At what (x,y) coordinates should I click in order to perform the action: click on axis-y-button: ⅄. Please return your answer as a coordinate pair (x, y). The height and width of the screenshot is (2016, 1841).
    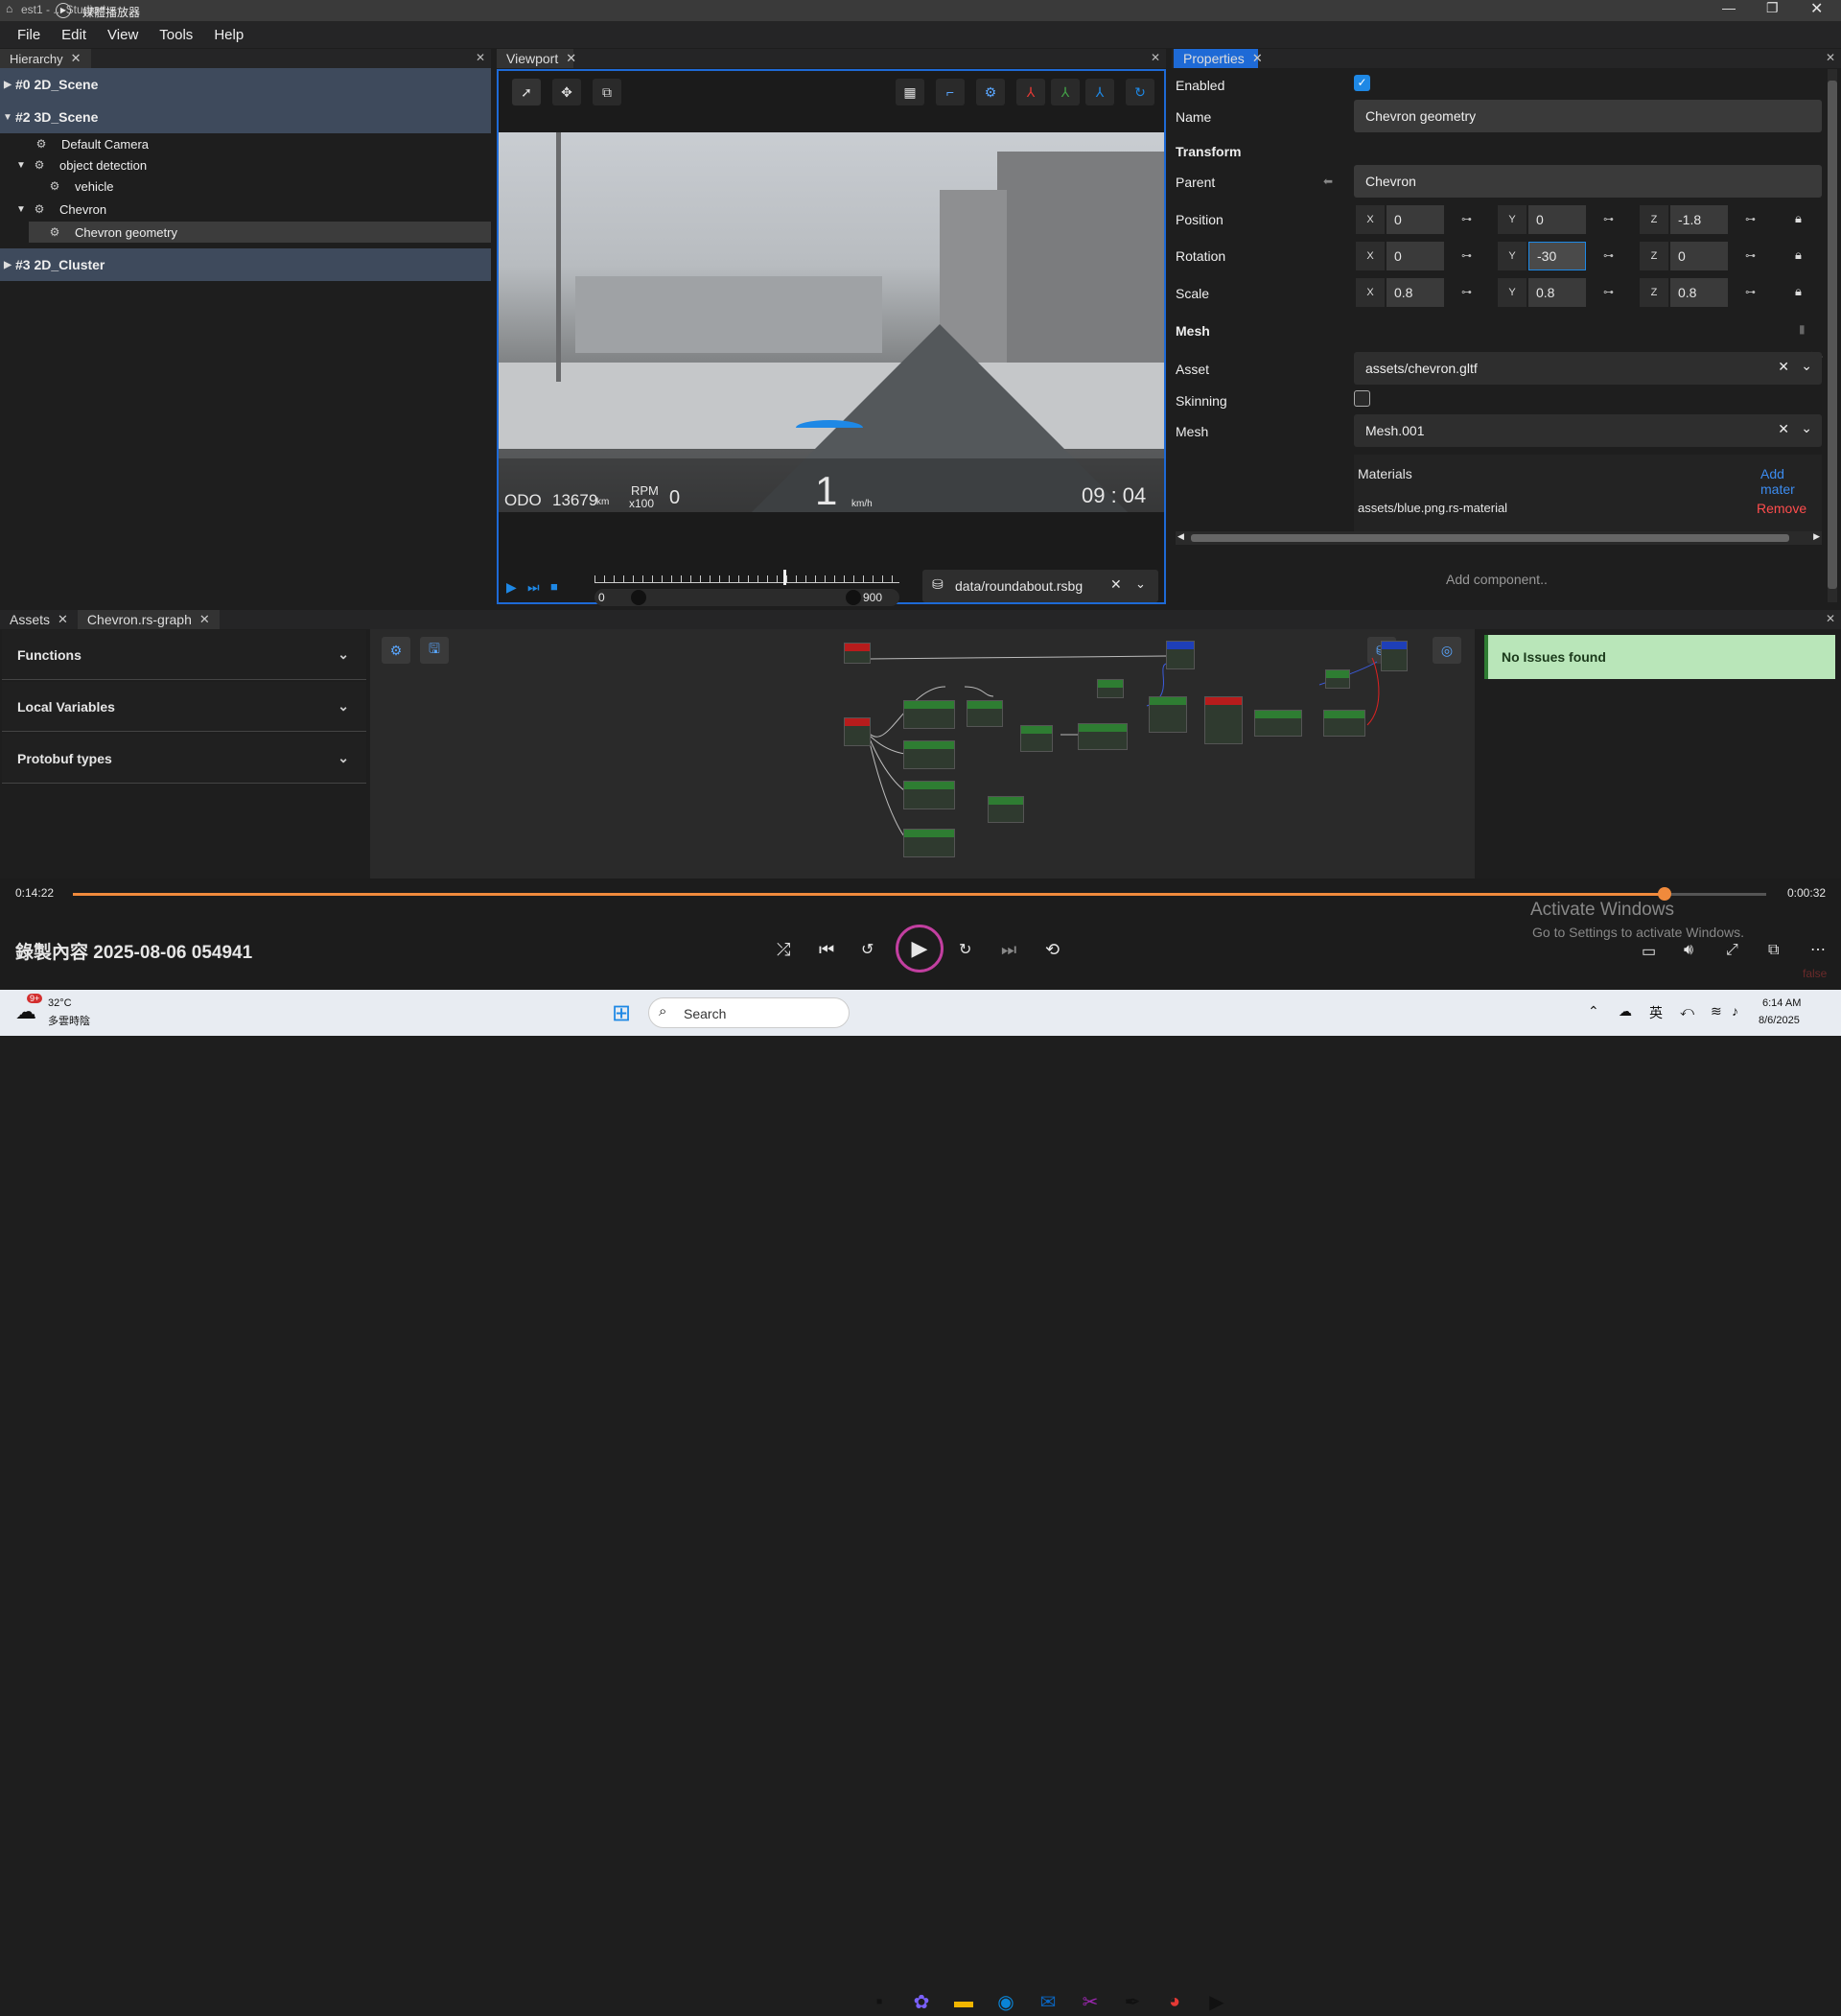
    Looking at the image, I should click on (1065, 92).